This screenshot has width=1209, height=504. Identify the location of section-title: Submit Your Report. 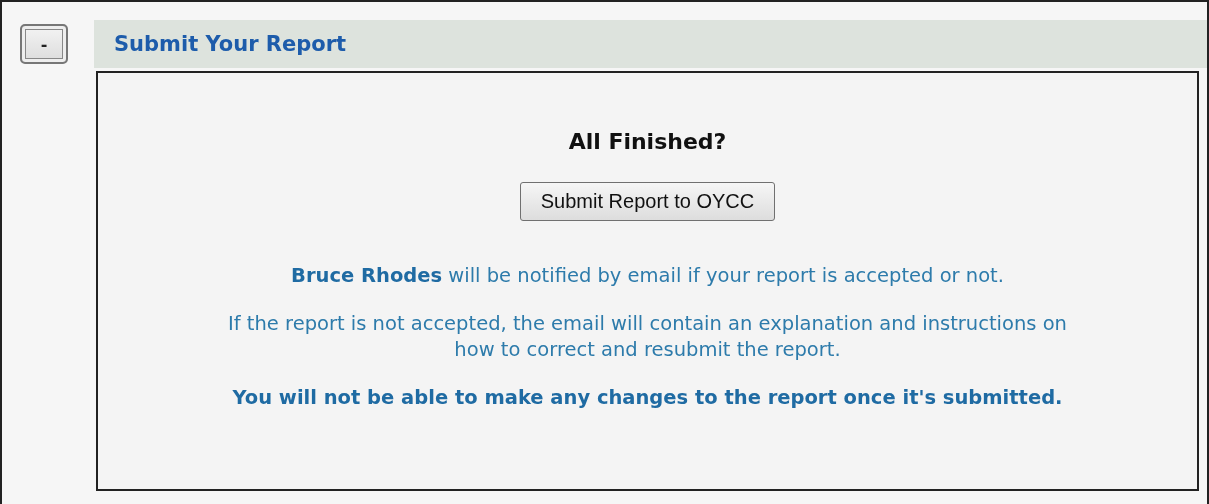
(230, 44).